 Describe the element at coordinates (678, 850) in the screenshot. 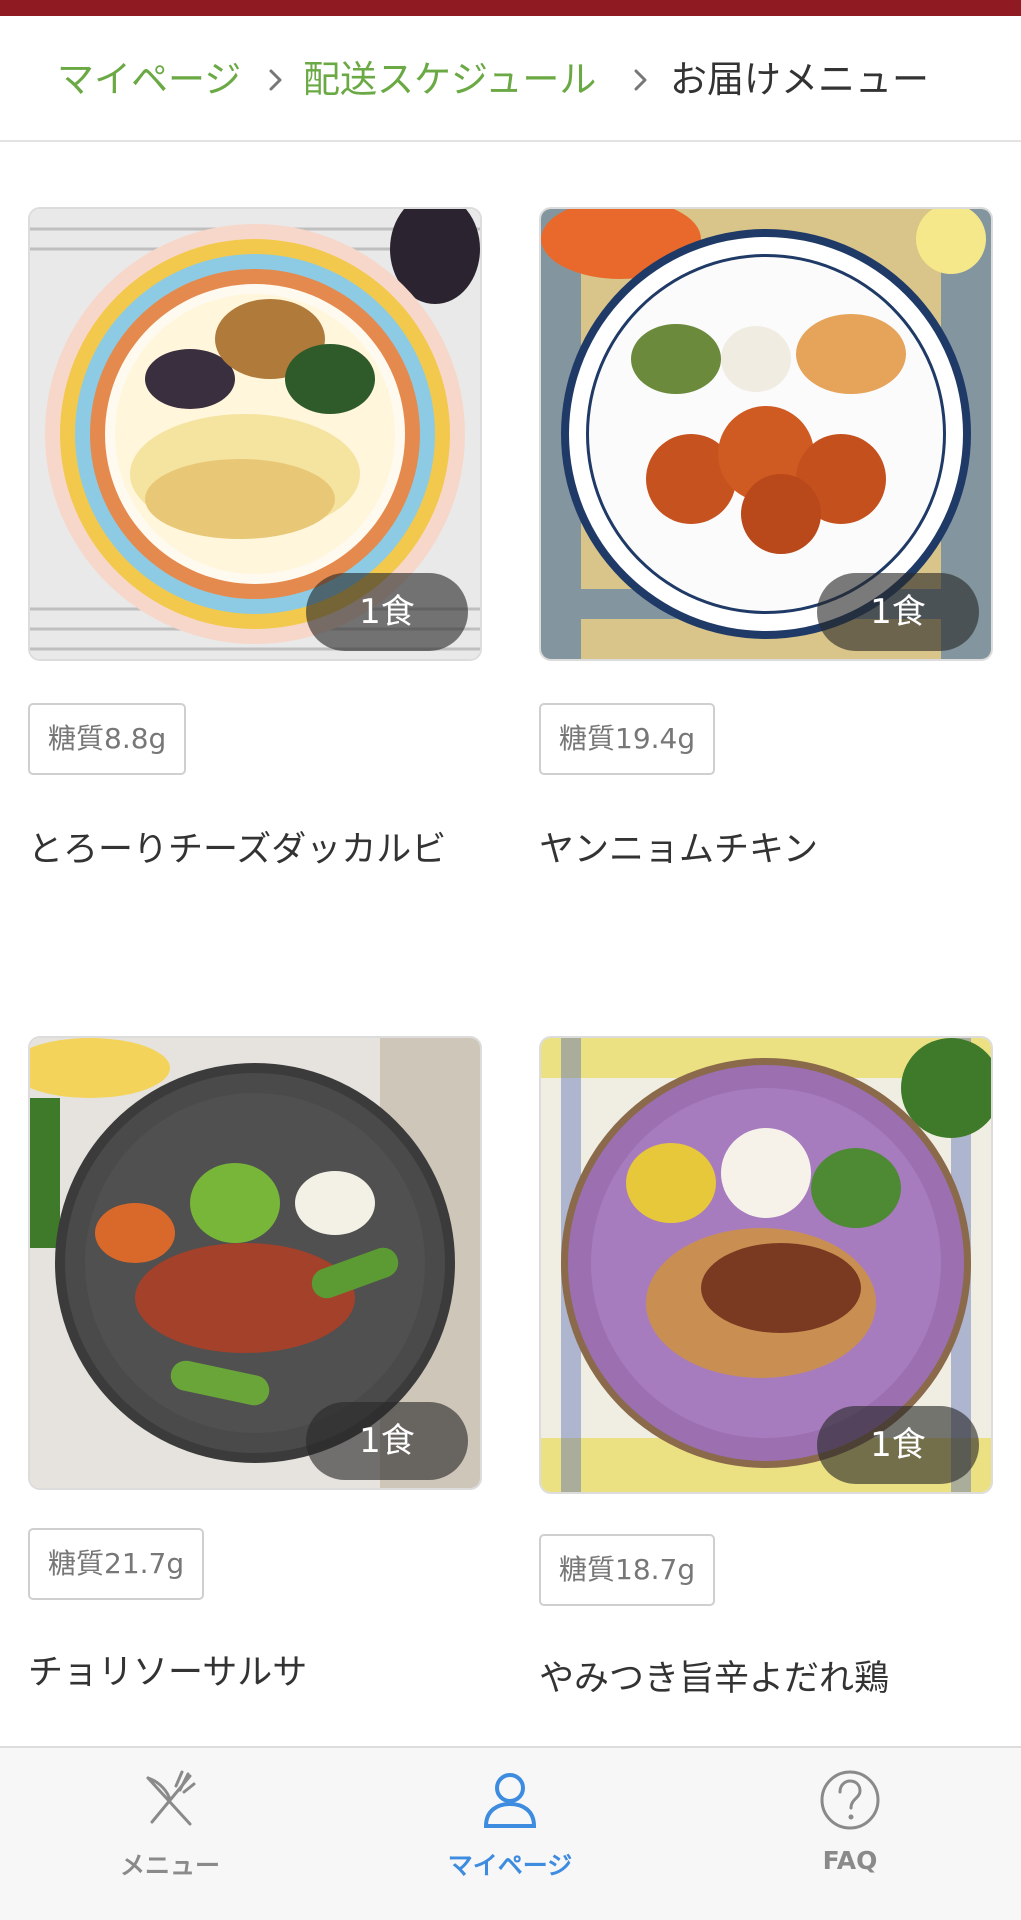

I see `dish-name: ヤンニョムチキン` at that location.